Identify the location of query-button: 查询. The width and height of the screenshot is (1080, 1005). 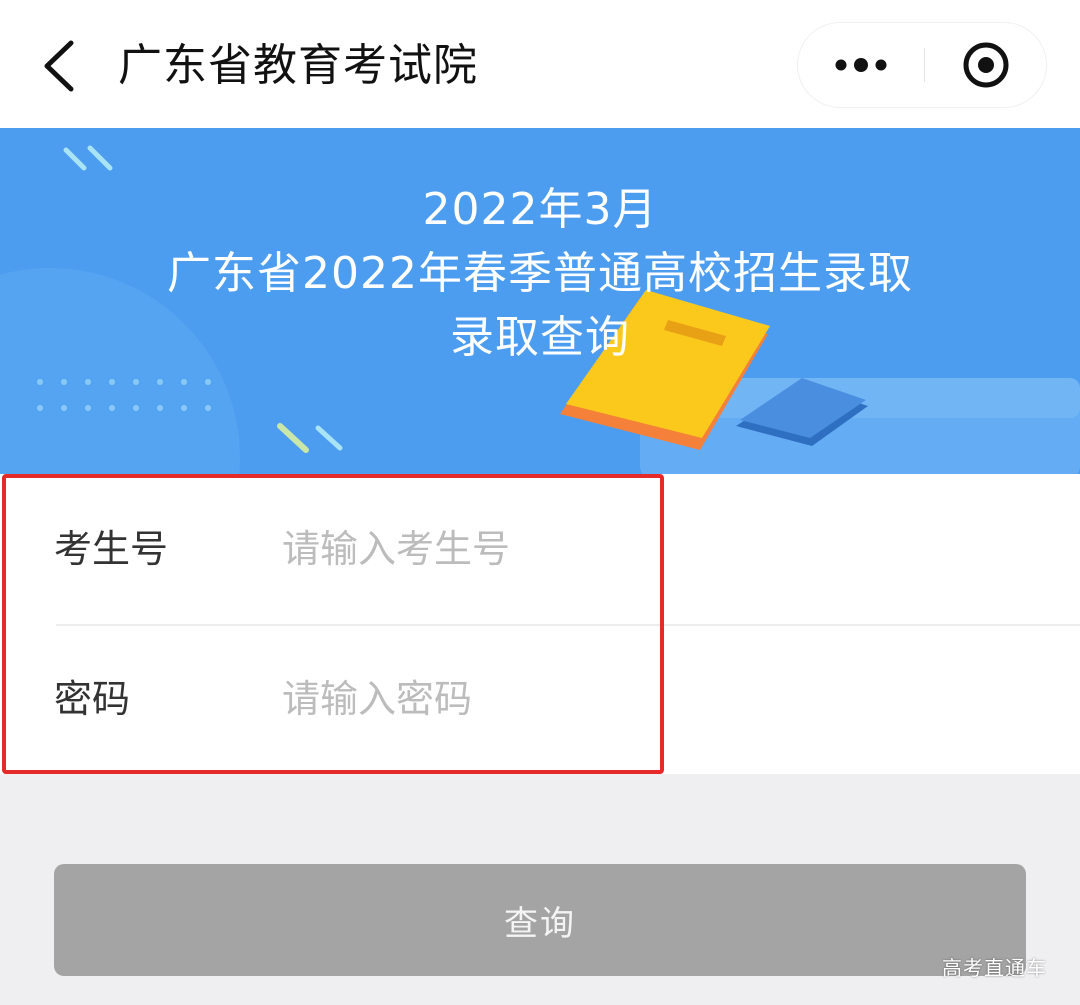
(540, 920).